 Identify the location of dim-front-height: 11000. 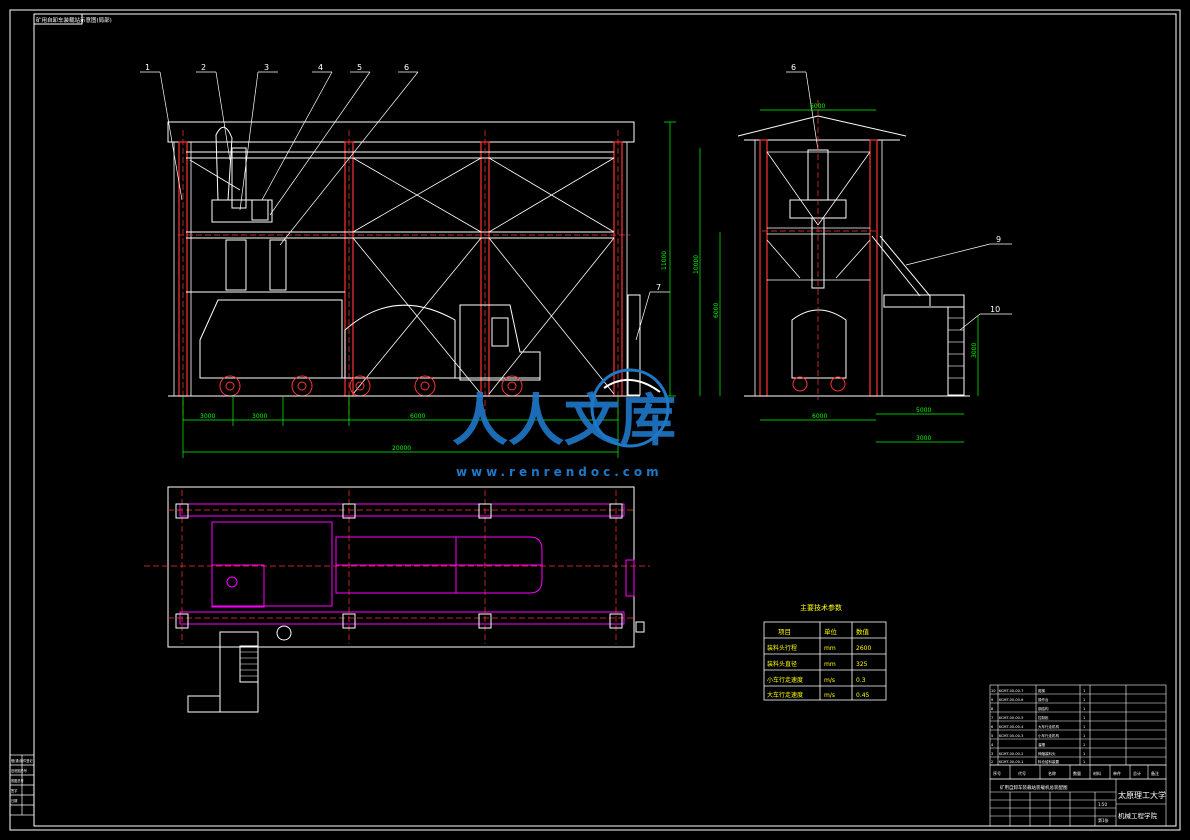
(664, 260).